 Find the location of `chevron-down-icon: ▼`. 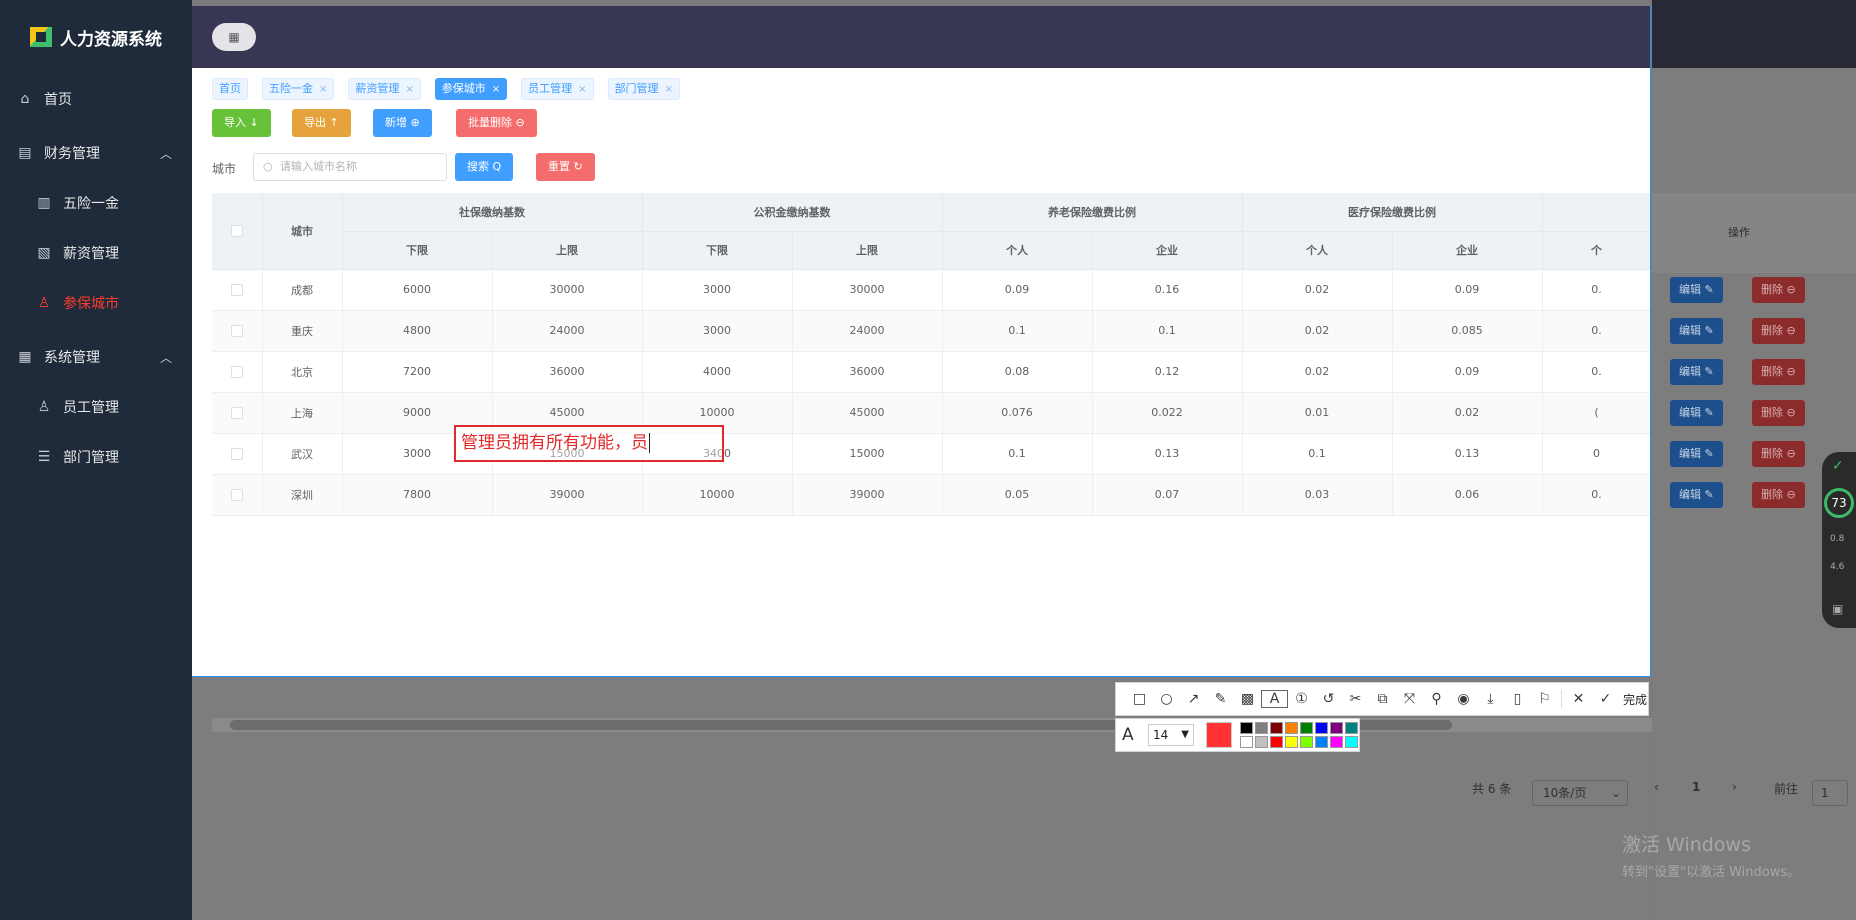

chevron-down-icon: ▼ is located at coordinates (1185, 734).